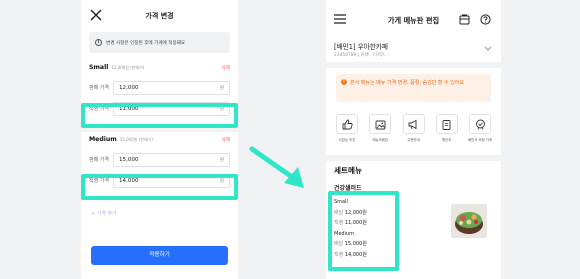 The width and height of the screenshot is (580, 279). What do you see at coordinates (347, 140) in the screenshot?
I see `quick-menu-label: 사장님 추천` at bounding box center [347, 140].